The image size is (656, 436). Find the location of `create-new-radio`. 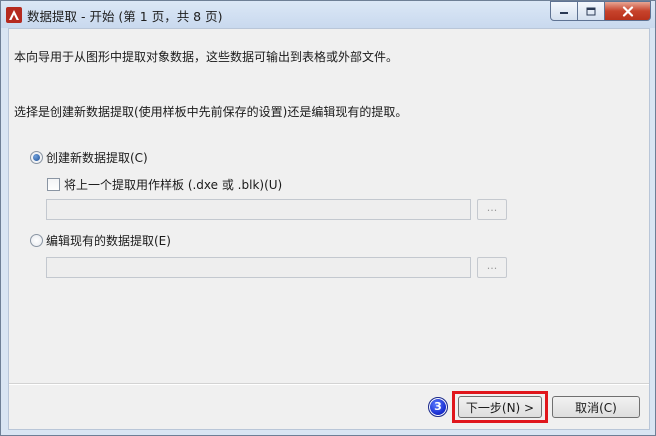

create-new-radio is located at coordinates (36, 157).